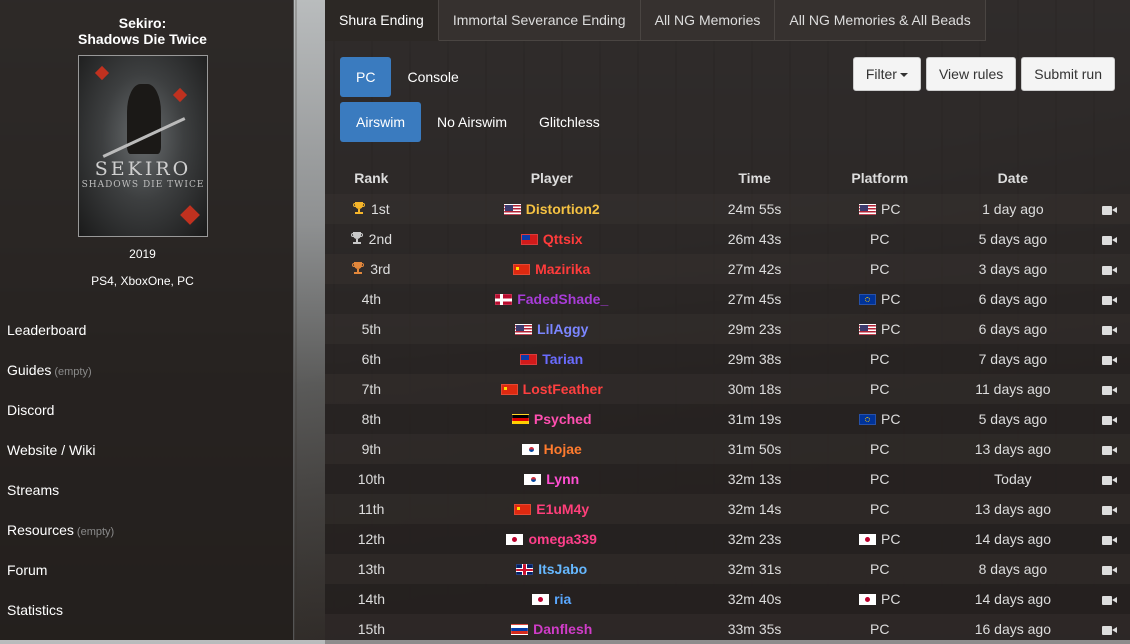 The image size is (1130, 644). I want to click on player-link: Danflesh, so click(562, 629).